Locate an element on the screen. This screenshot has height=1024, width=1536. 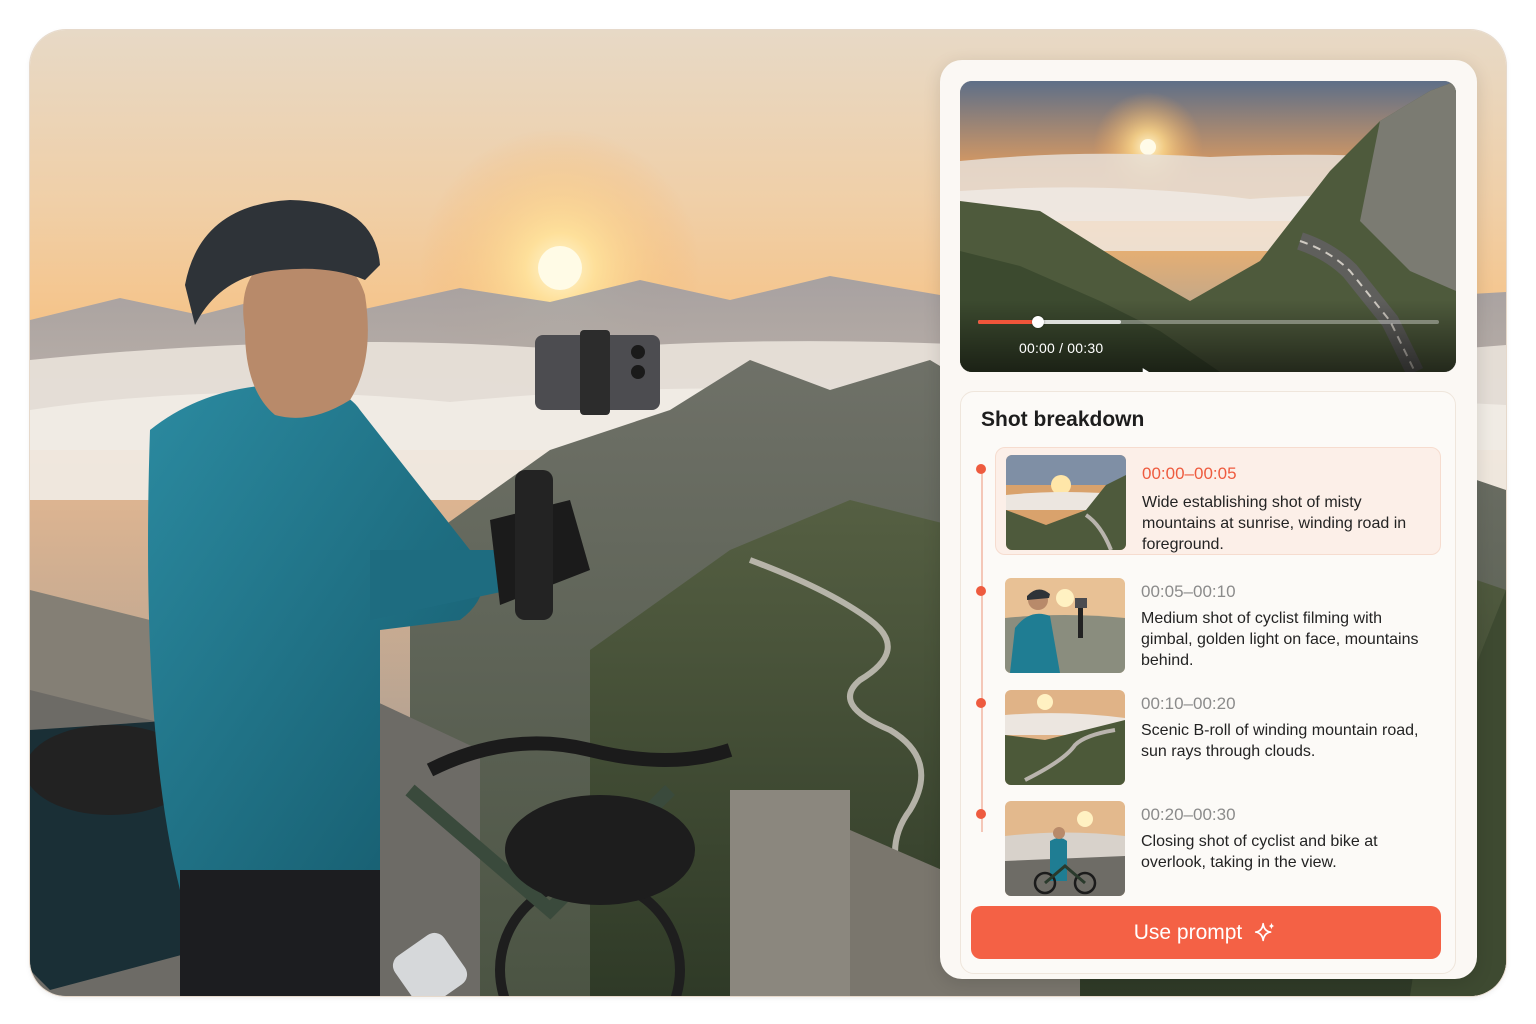
shot-time: 00:00–00:05 is located at coordinates (1189, 473).